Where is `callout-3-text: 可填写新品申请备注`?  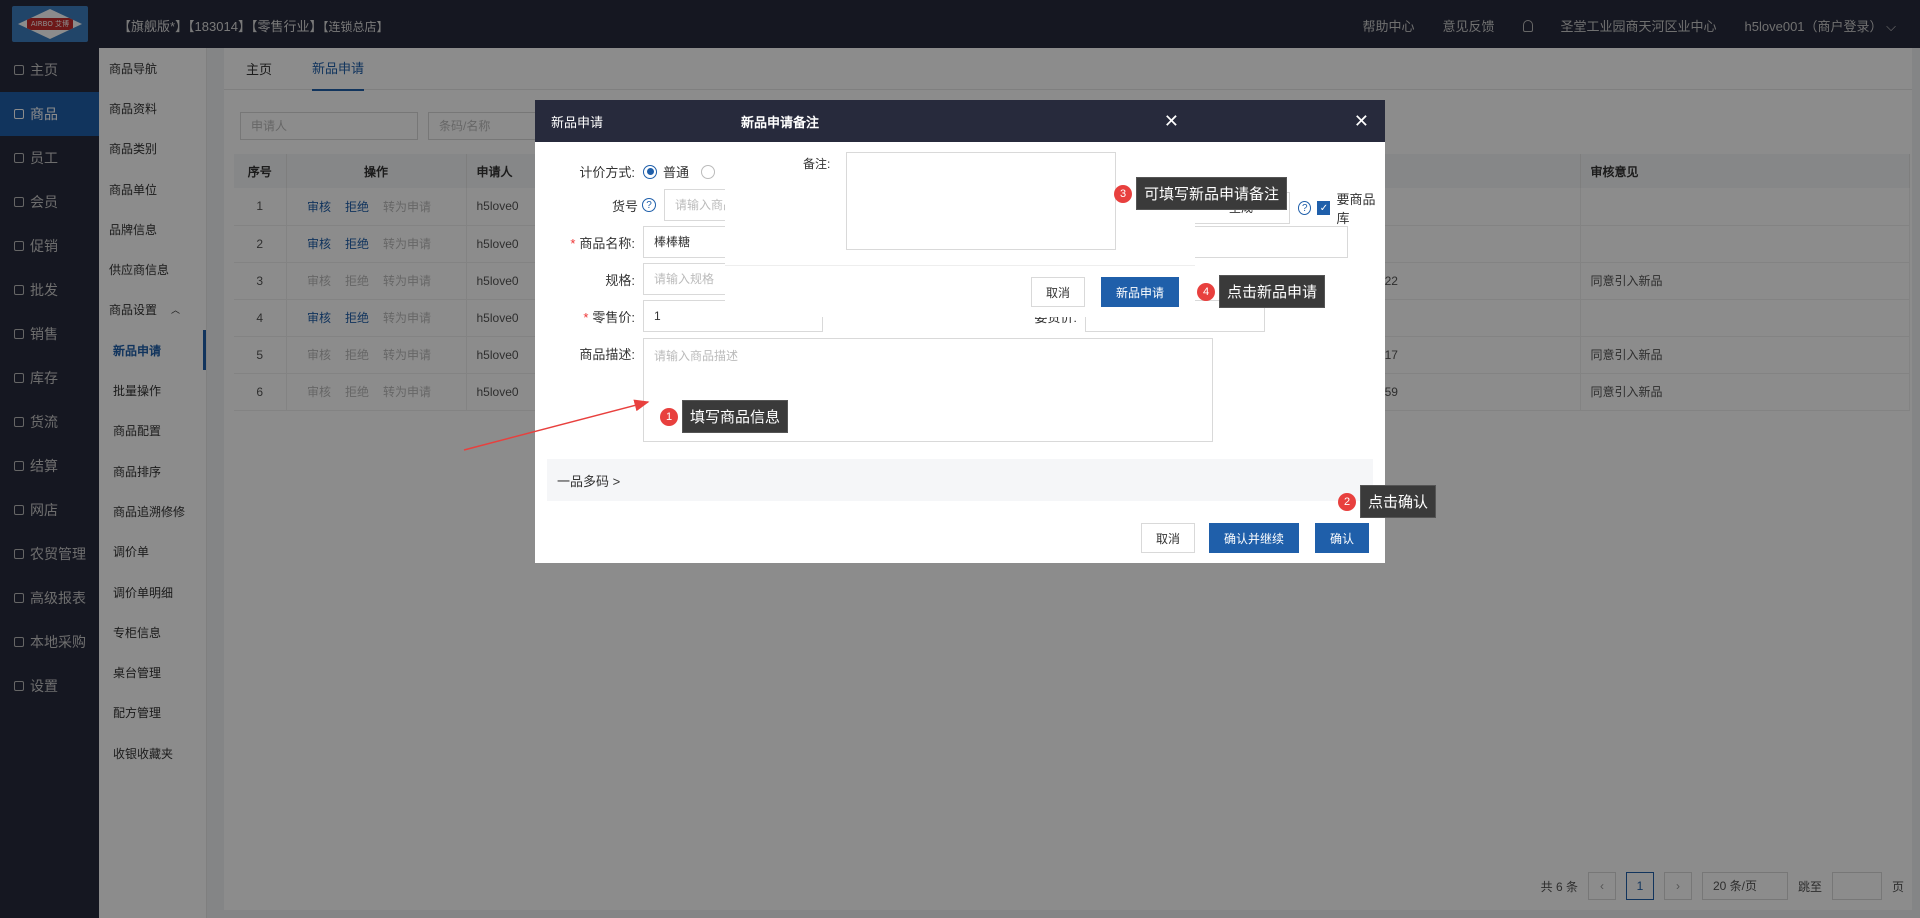
callout-3-text: 可填写新品申请备注 is located at coordinates (1212, 193).